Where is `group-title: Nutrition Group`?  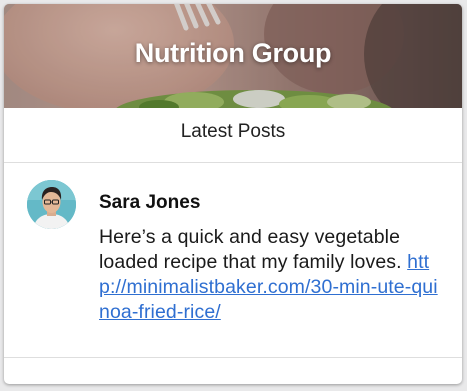 group-title: Nutrition Group is located at coordinates (233, 53).